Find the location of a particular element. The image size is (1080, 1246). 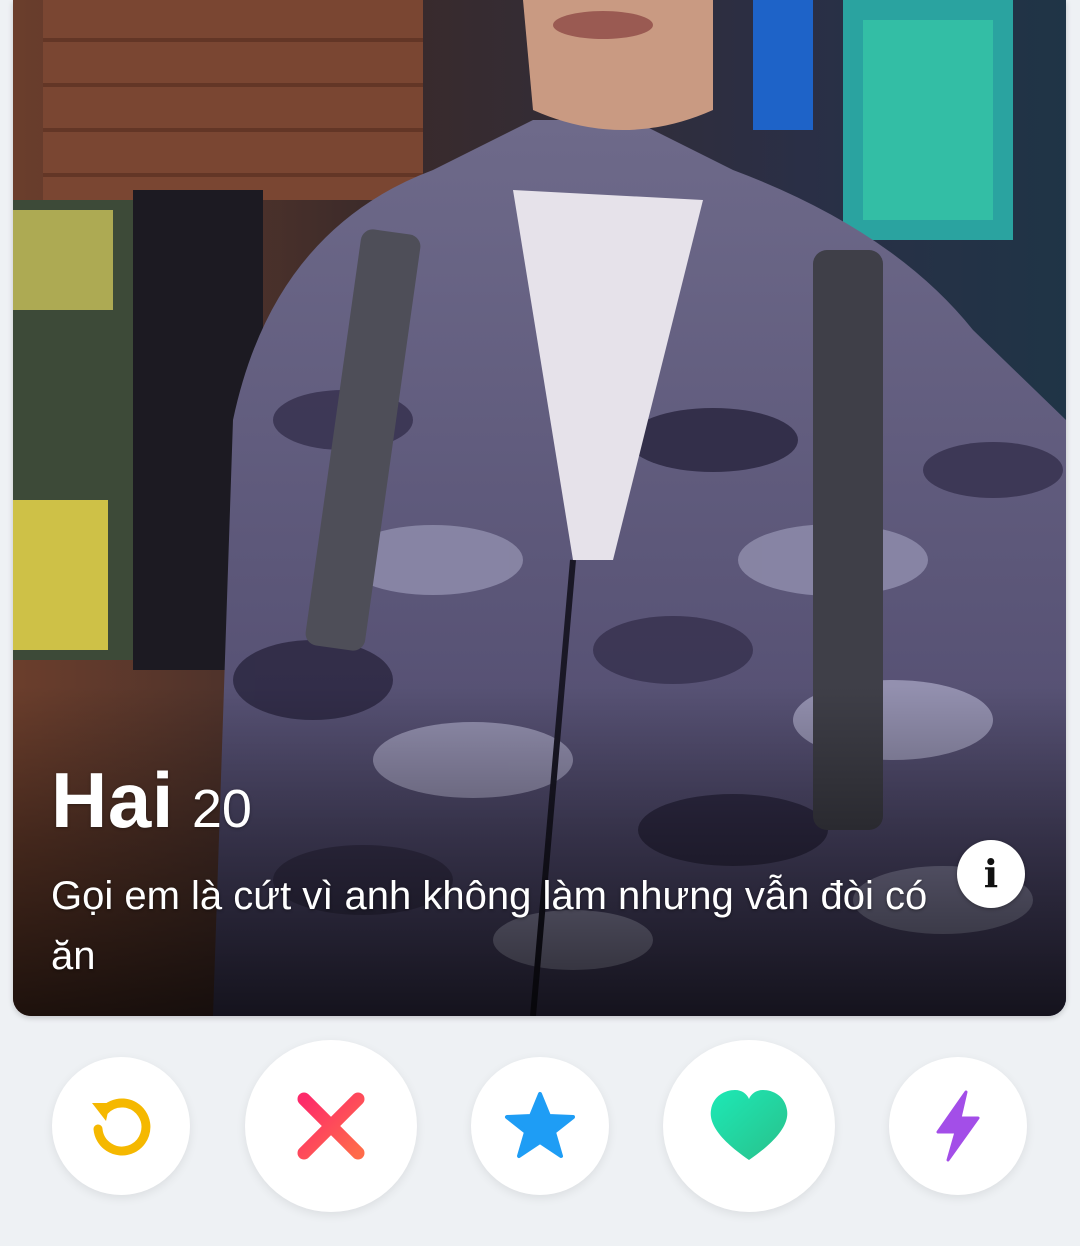

nope-button is located at coordinates (331, 1126).